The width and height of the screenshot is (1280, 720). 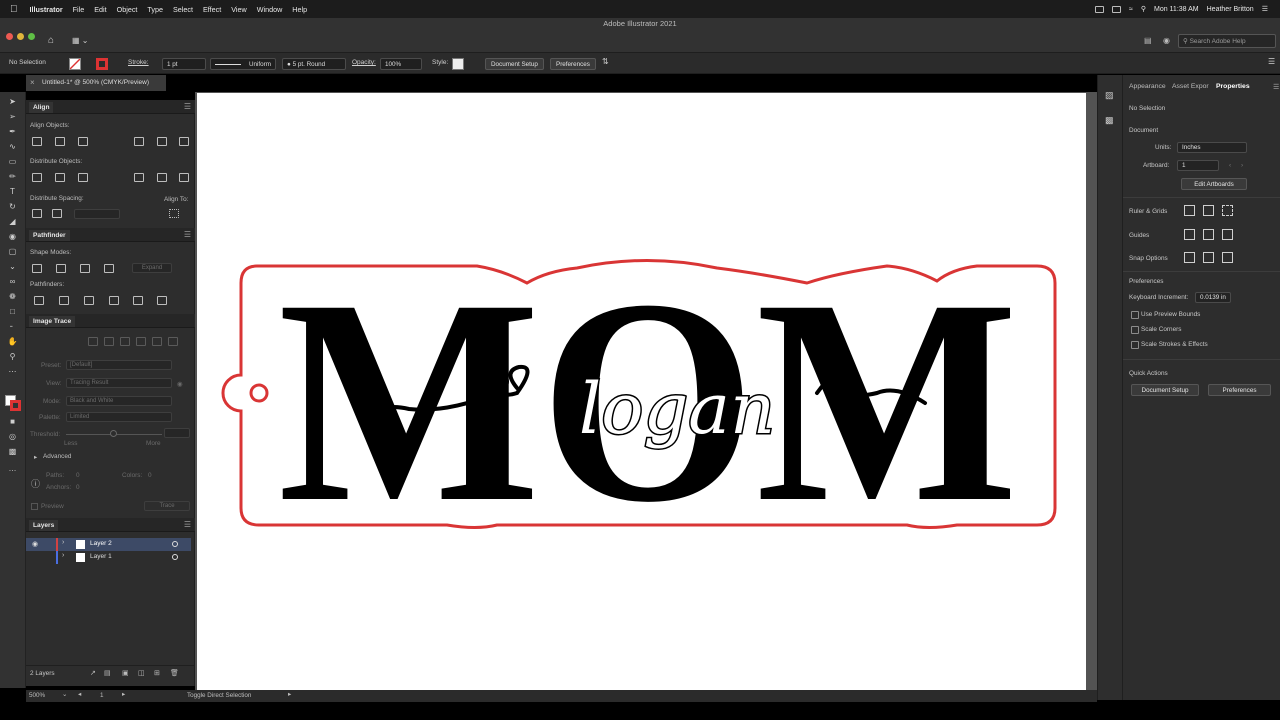 What do you see at coordinates (184, 64) in the screenshot?
I see `stroke-weight-field: 1 pt` at bounding box center [184, 64].